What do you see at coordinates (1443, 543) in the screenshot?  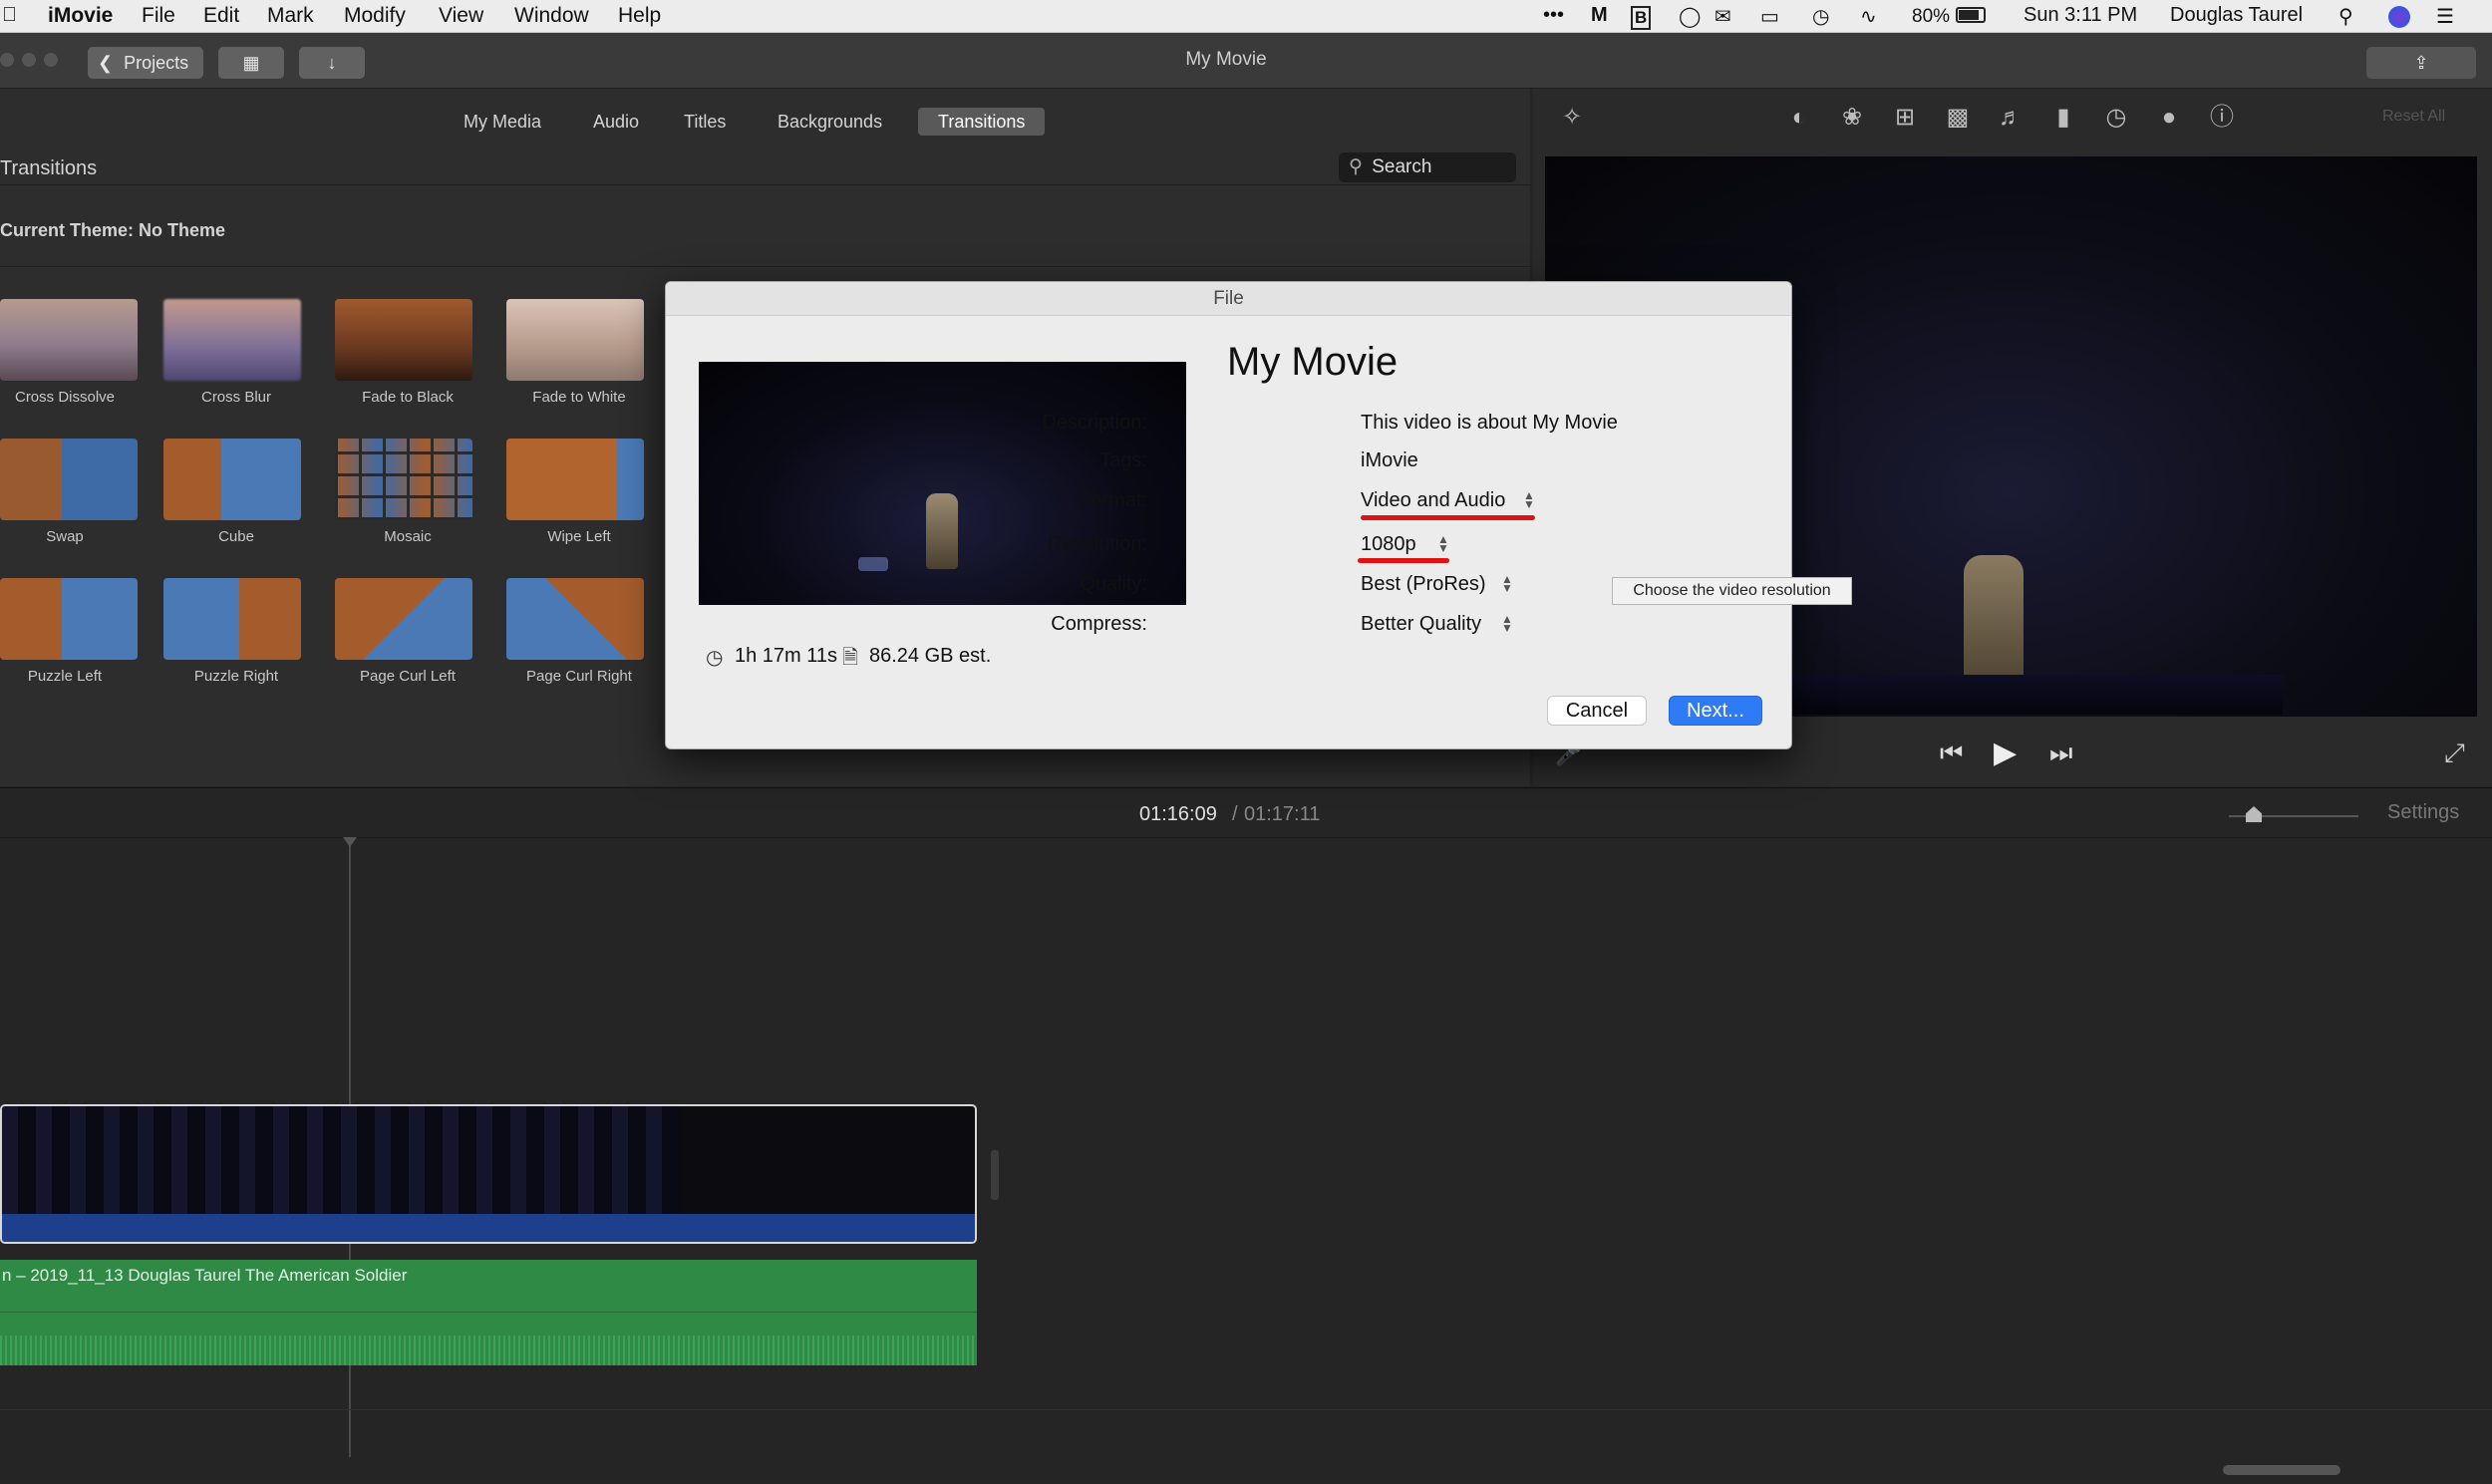 I see `resolution-stepper-icon: ▲ ▼` at bounding box center [1443, 543].